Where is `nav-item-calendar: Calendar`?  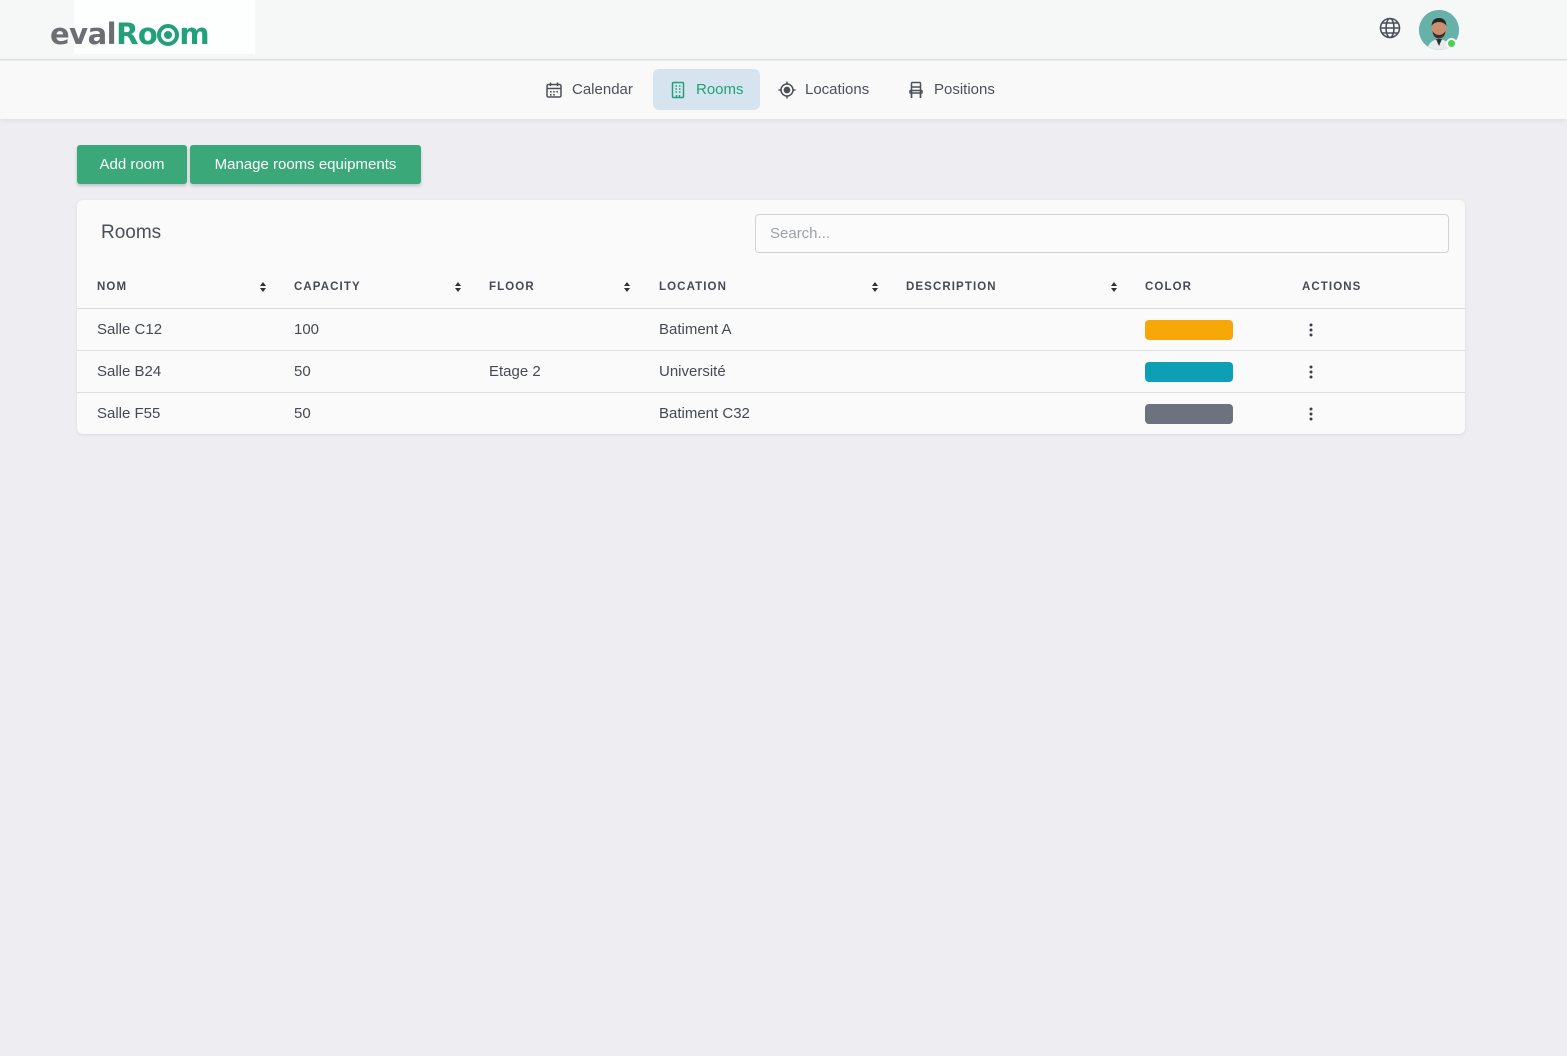 nav-item-calendar: Calendar is located at coordinates (589, 89).